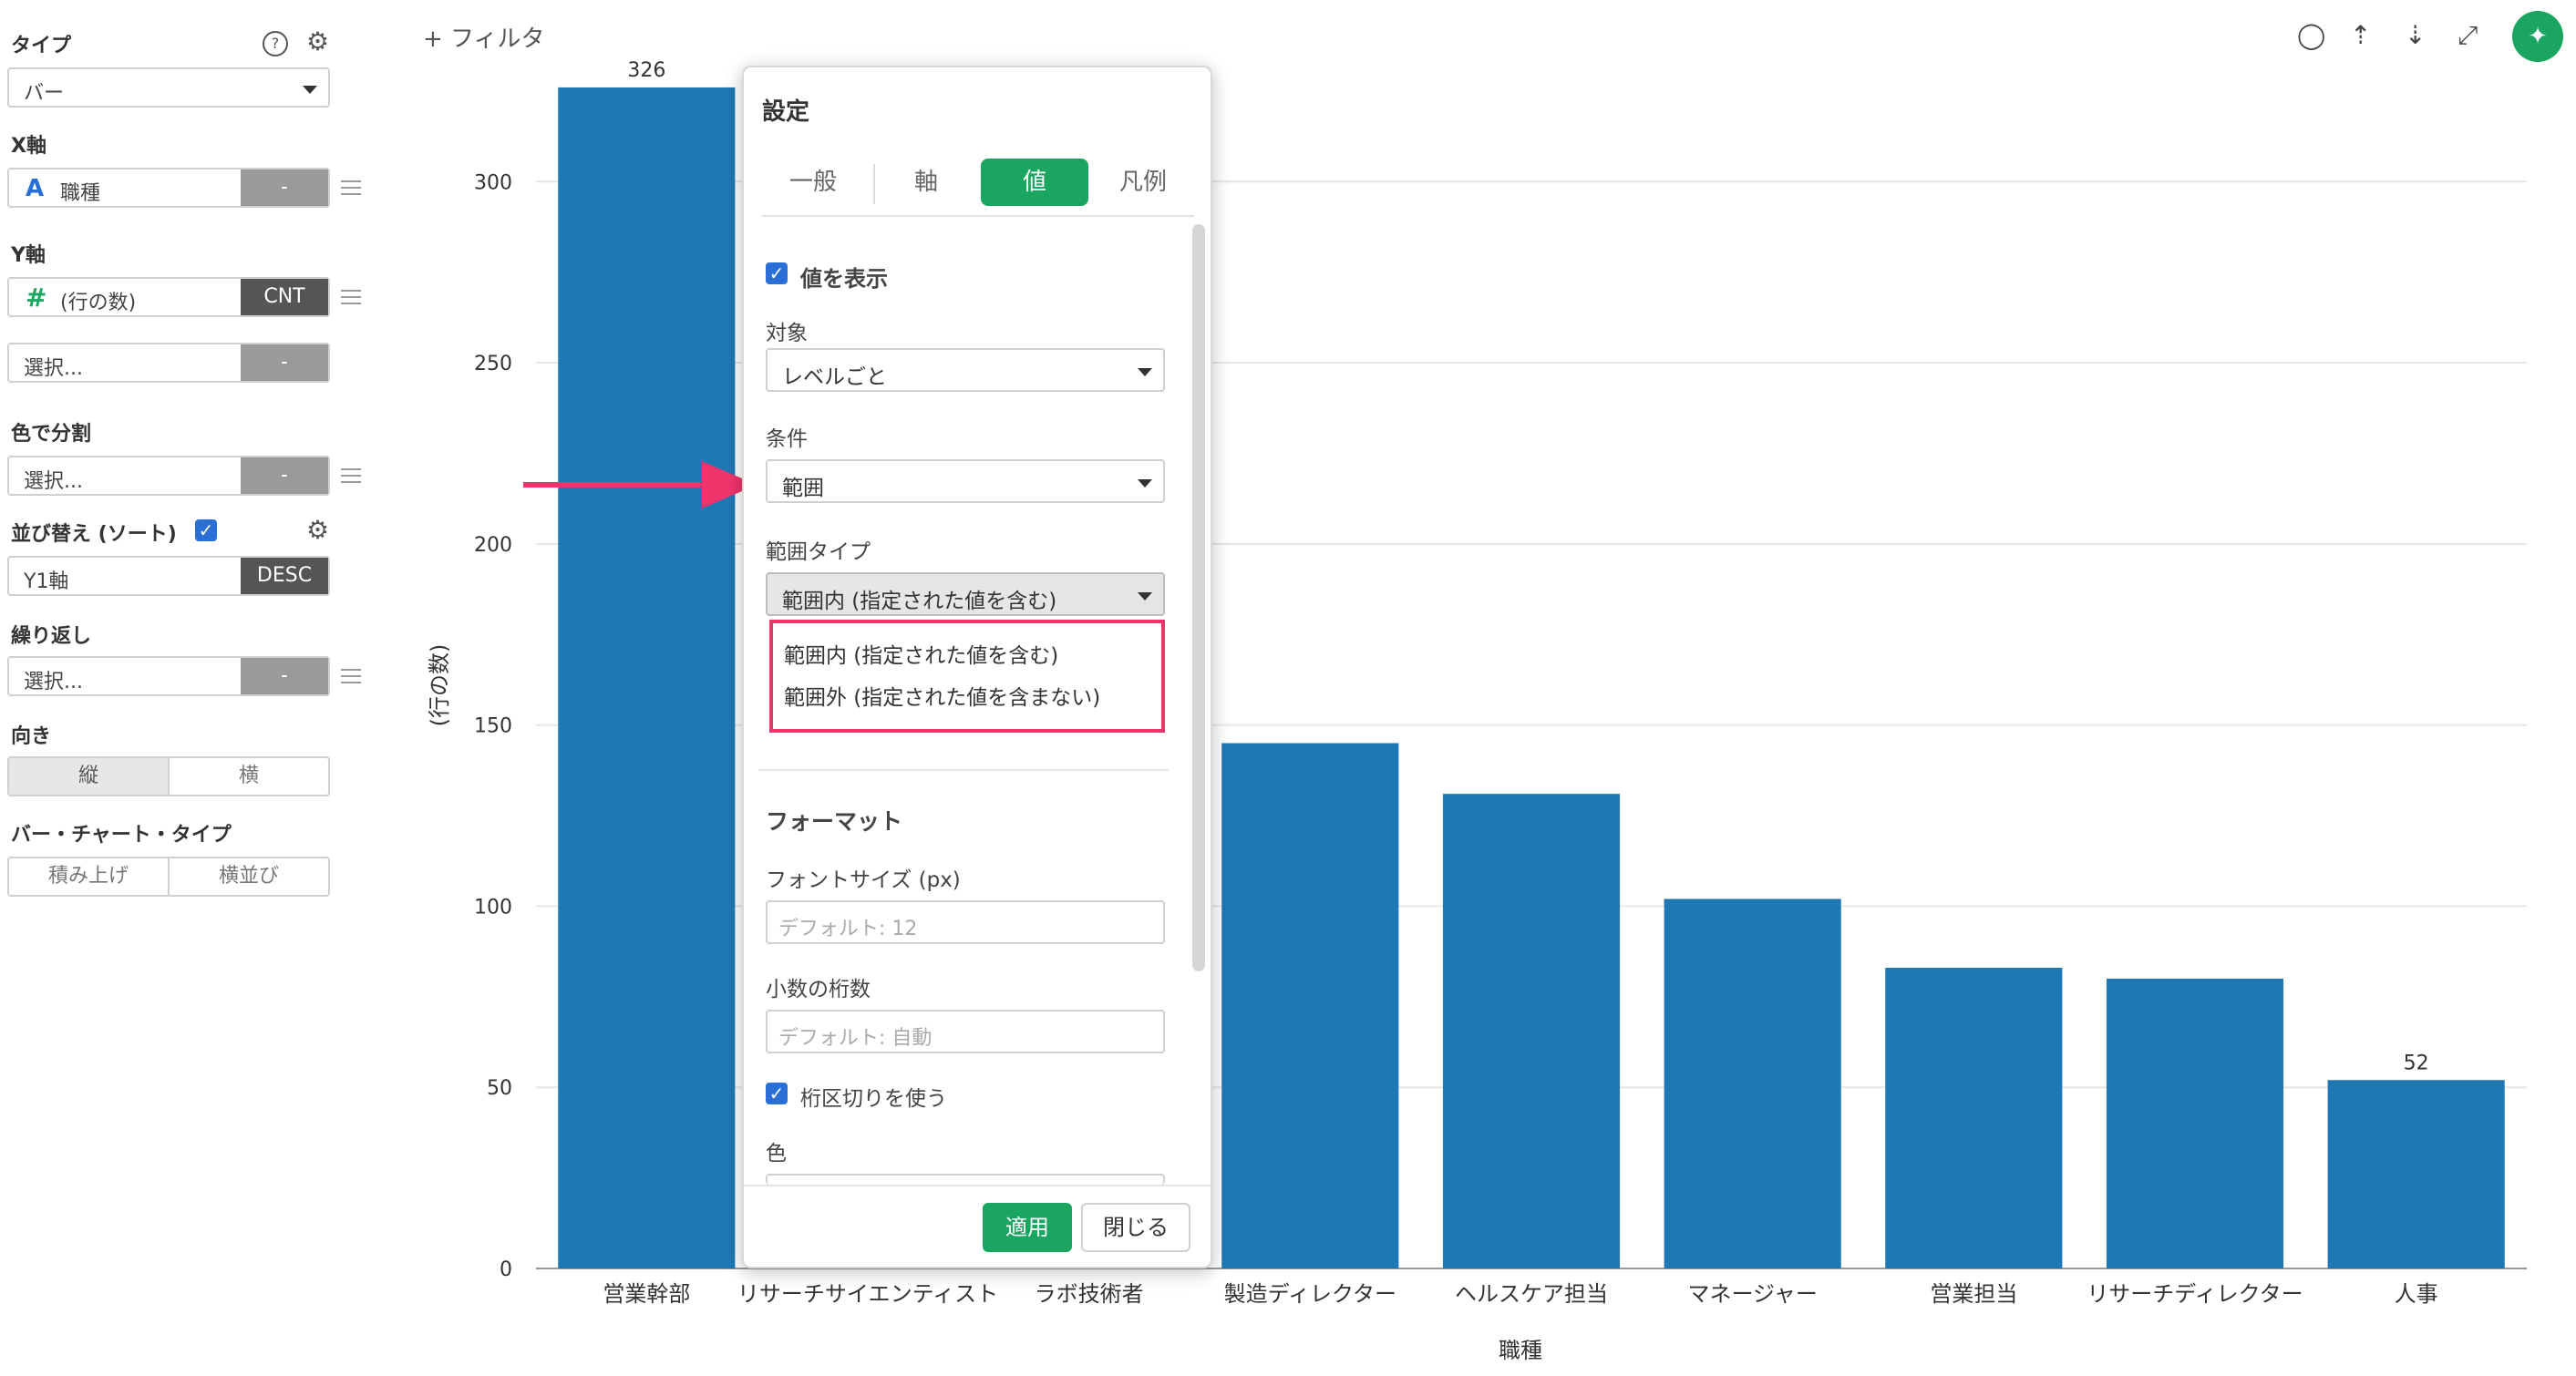 The height and width of the screenshot is (1376, 2576). What do you see at coordinates (919, 602) in the screenshot?
I see `range-type-value: 範囲内 (指定された値を含む)` at bounding box center [919, 602].